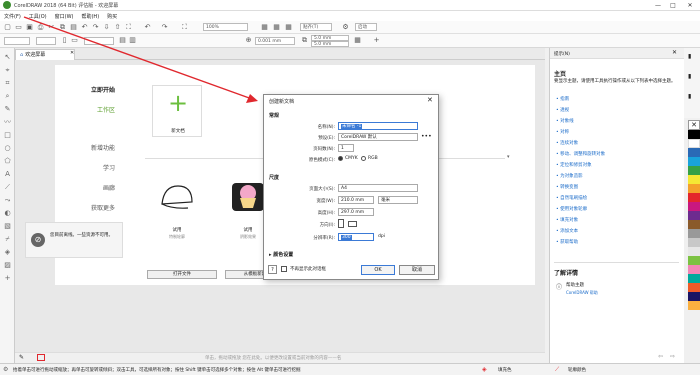 The width and height of the screenshot is (700, 375). Describe the element at coordinates (378, 137) in the screenshot. I see `preset-select: CorelDRAW 默认` at that location.